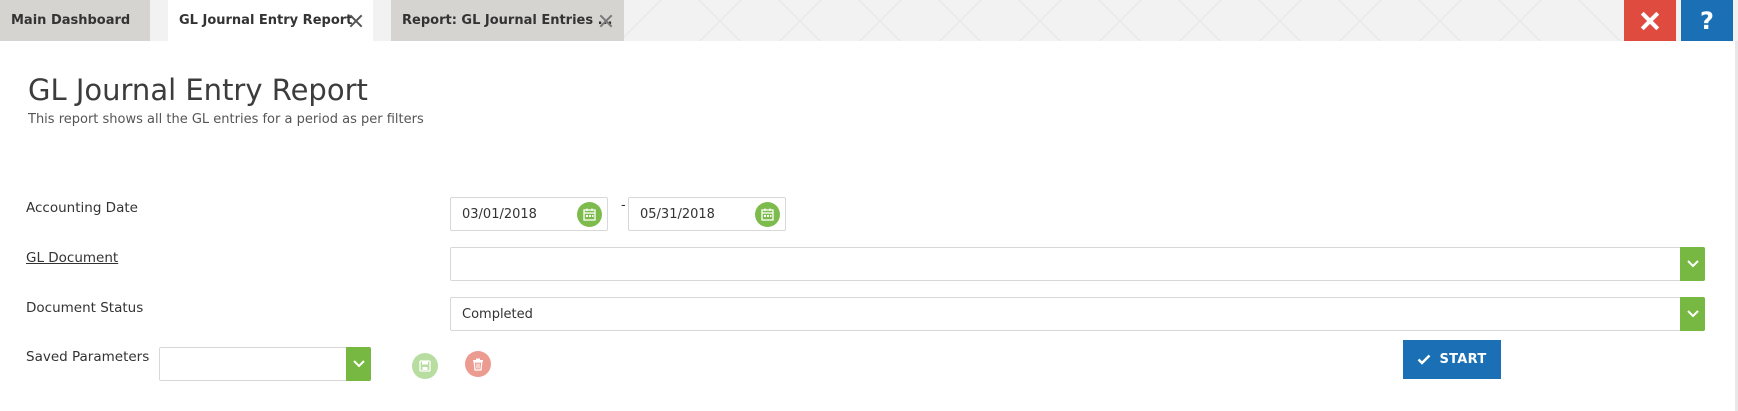 Image resolution: width=1738 pixels, height=411 pixels. What do you see at coordinates (1077, 314) in the screenshot?
I see `document-status-select: Completed` at bounding box center [1077, 314].